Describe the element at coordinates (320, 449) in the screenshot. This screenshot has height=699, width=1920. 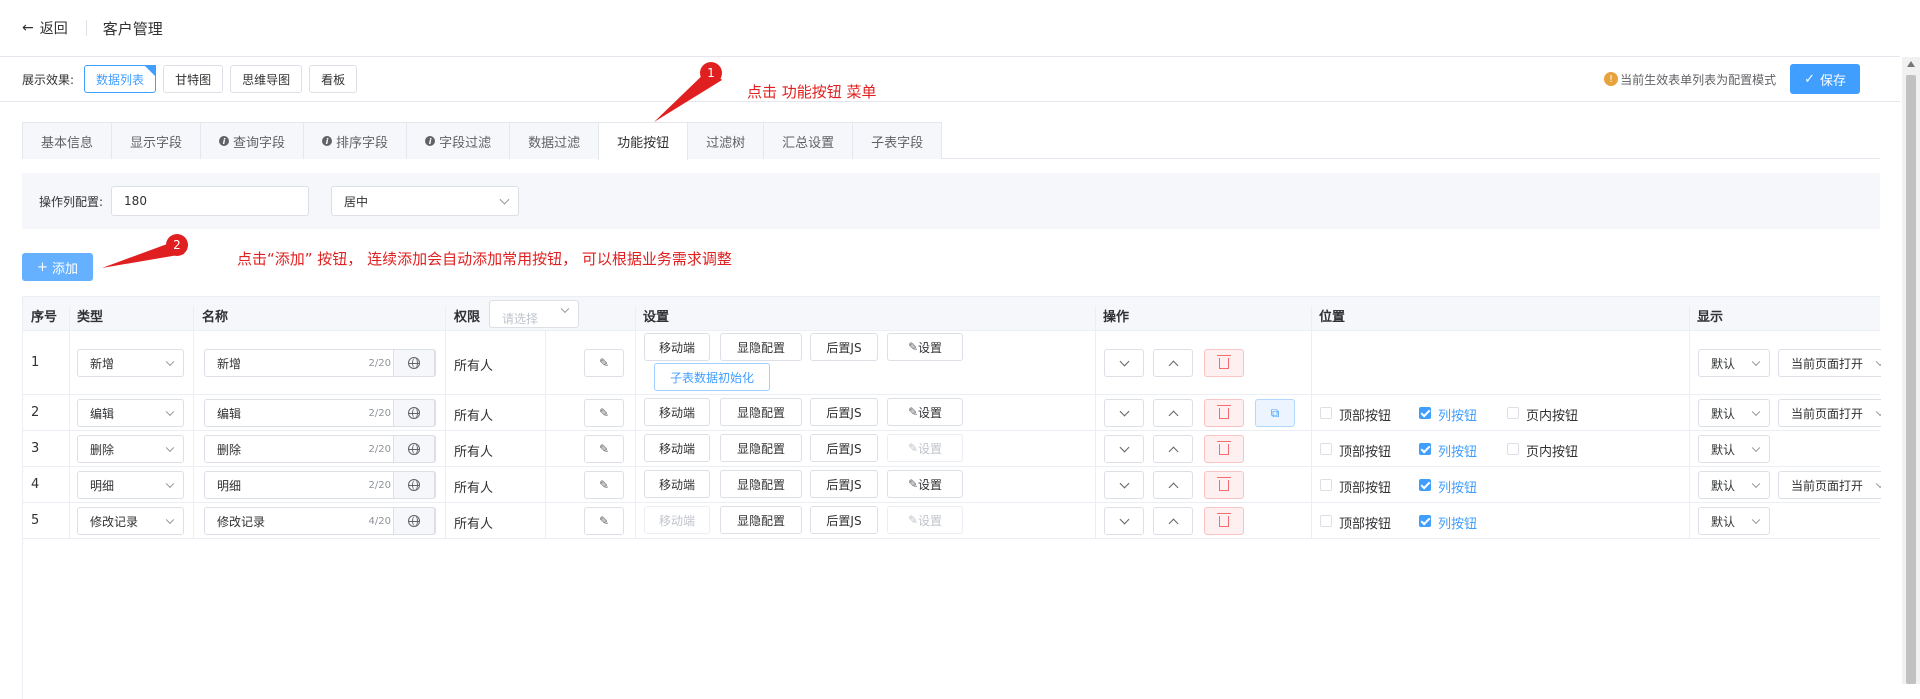
I see `name-input: 删除 2/20` at that location.